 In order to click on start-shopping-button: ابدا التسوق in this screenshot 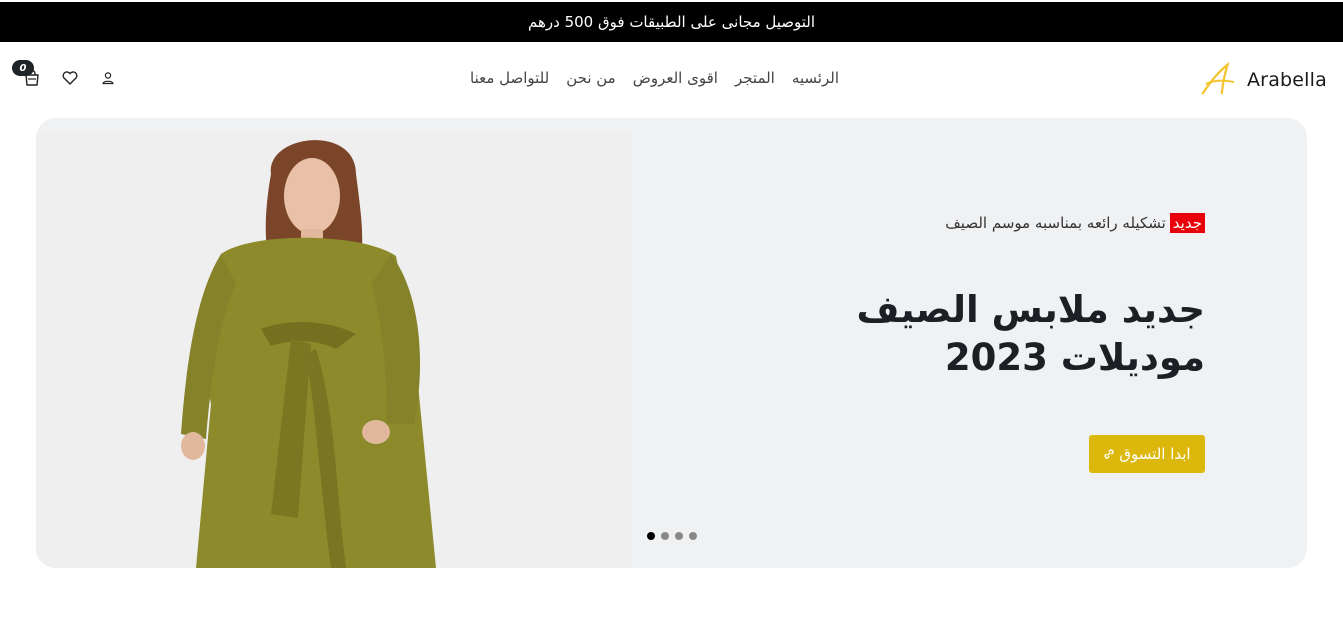, I will do `click(1147, 454)`.